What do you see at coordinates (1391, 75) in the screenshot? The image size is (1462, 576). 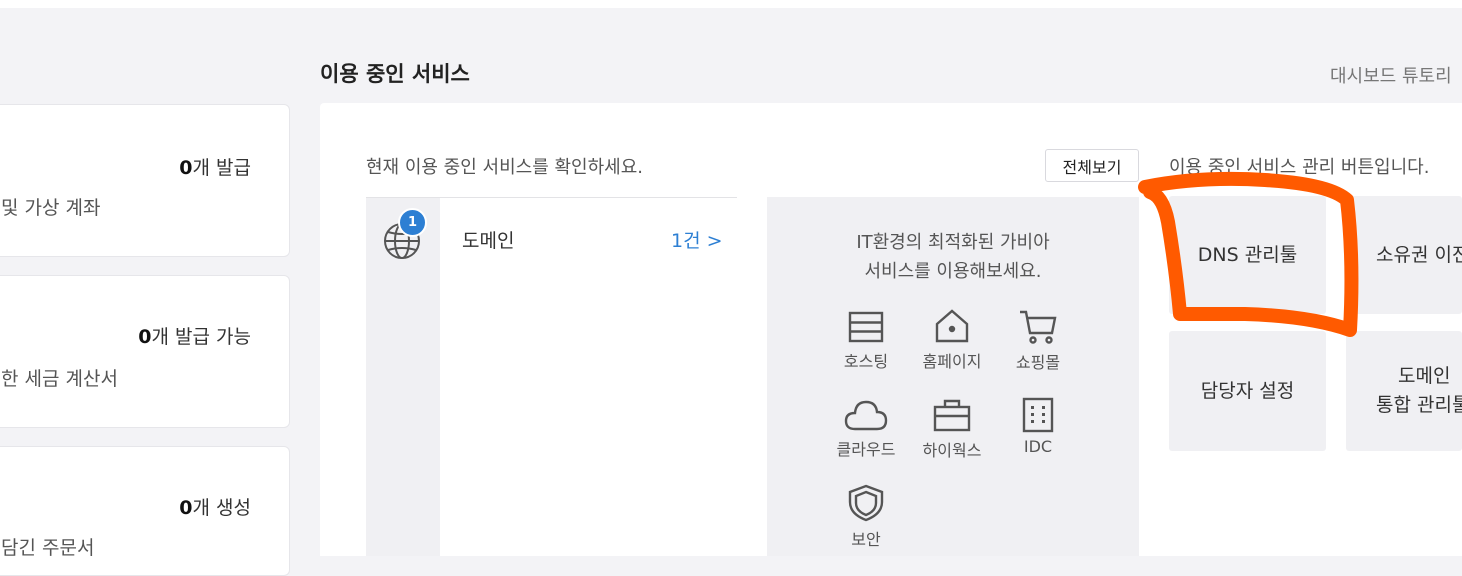 I see `dashboard-tutorial-link: 대시보드 튜토리` at bounding box center [1391, 75].